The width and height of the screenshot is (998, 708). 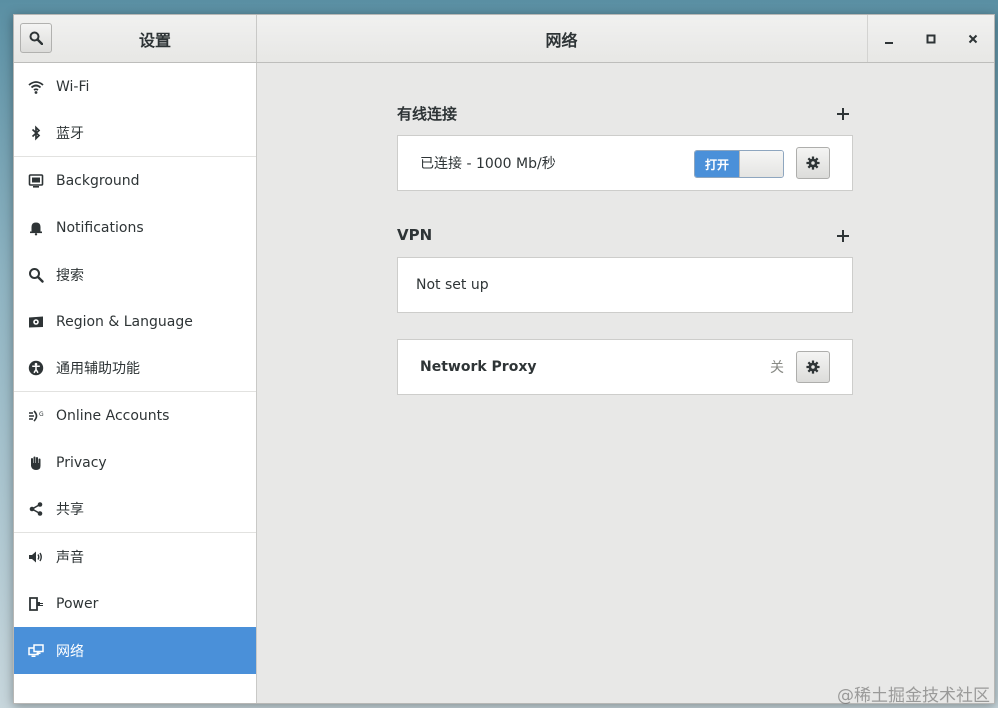 I want to click on sidebar-item-label: 网络, so click(x=70, y=651).